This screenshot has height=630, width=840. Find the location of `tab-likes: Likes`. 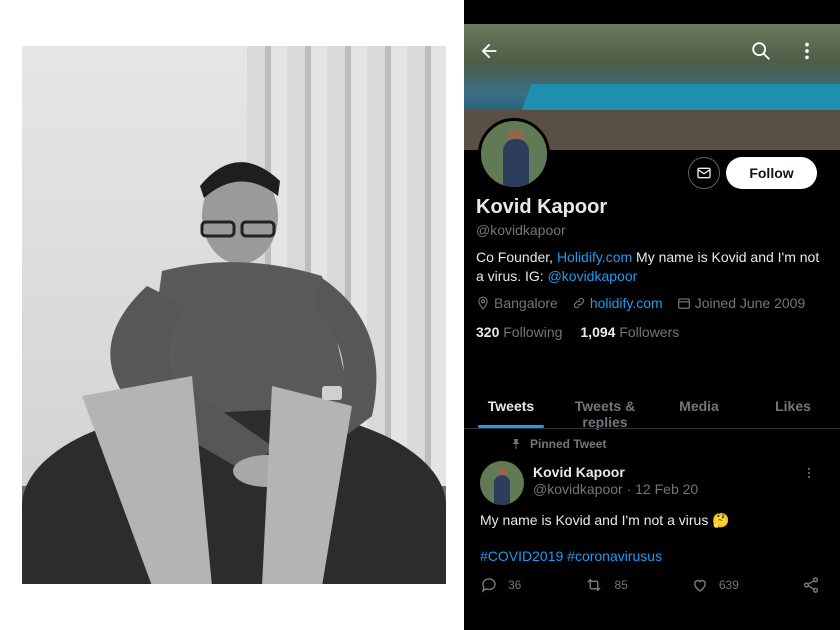

tab-likes: Likes is located at coordinates (793, 410).